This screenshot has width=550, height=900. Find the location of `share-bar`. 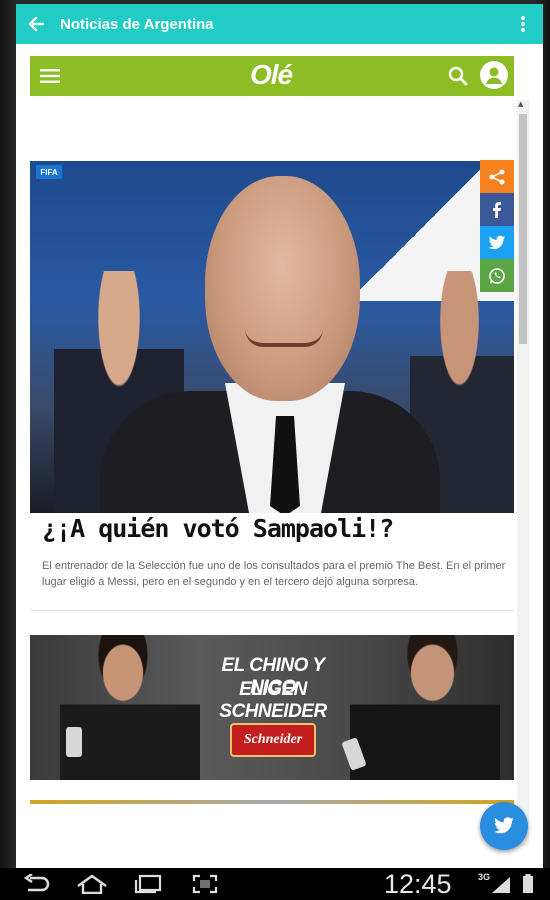

share-bar is located at coordinates (497, 226).